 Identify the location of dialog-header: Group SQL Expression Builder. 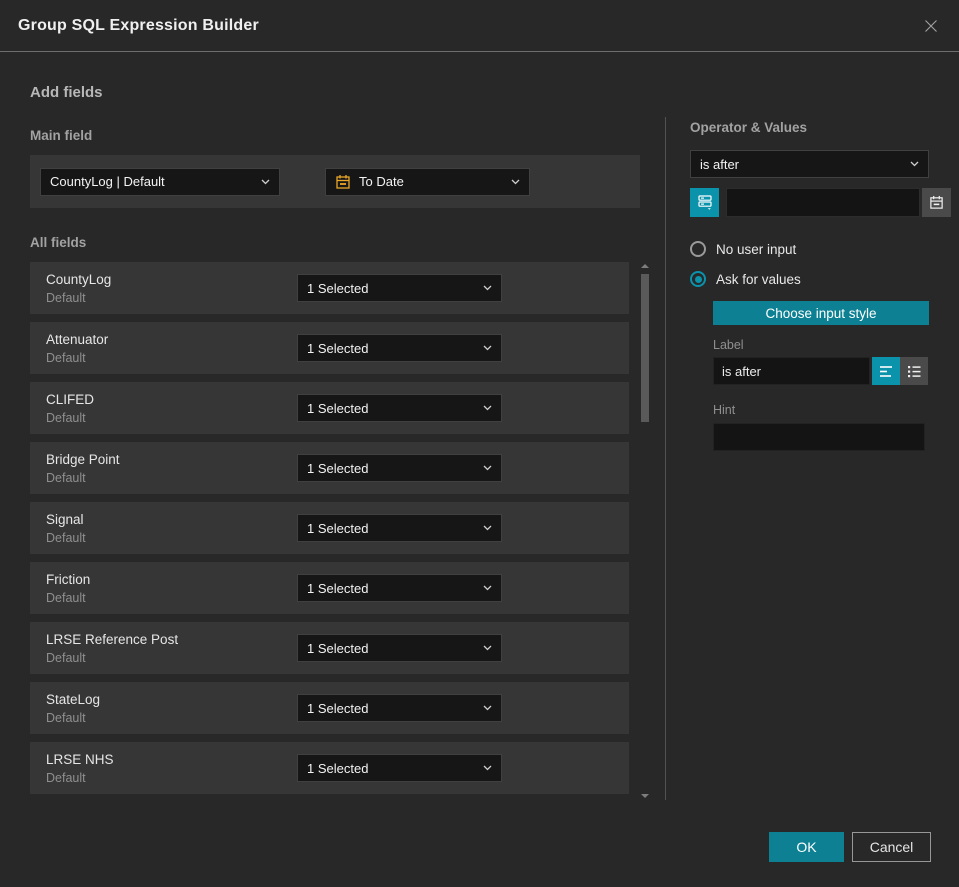
(479, 26).